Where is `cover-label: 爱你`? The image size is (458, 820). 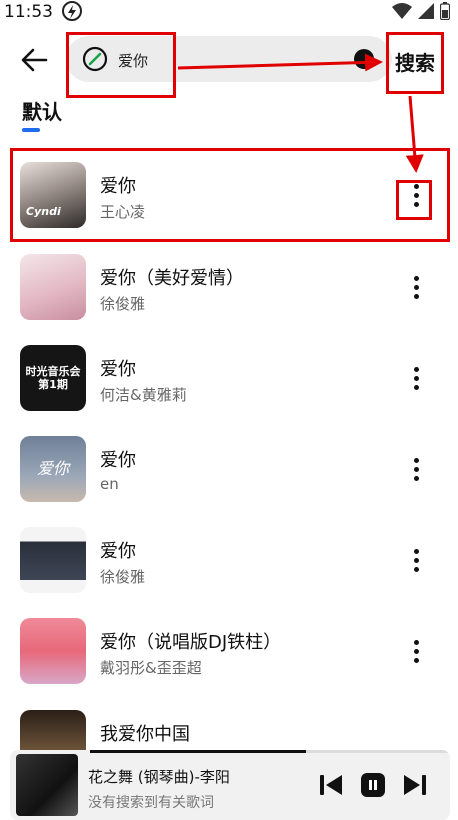
cover-label: 爱你 is located at coordinates (52, 469).